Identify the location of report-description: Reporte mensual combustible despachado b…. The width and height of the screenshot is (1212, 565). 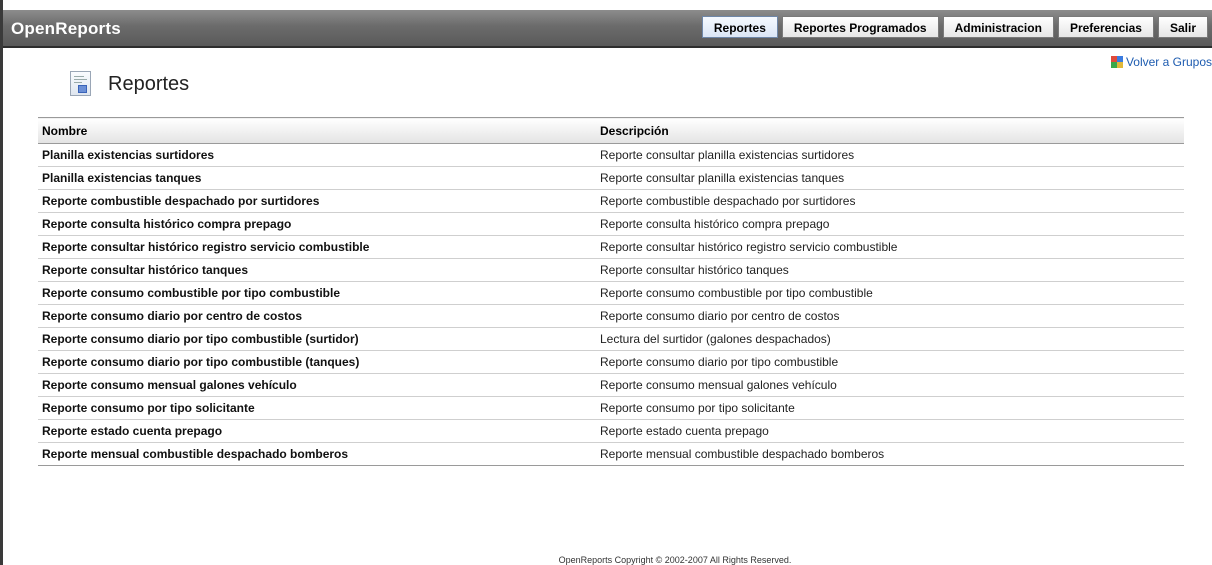
(890, 454).